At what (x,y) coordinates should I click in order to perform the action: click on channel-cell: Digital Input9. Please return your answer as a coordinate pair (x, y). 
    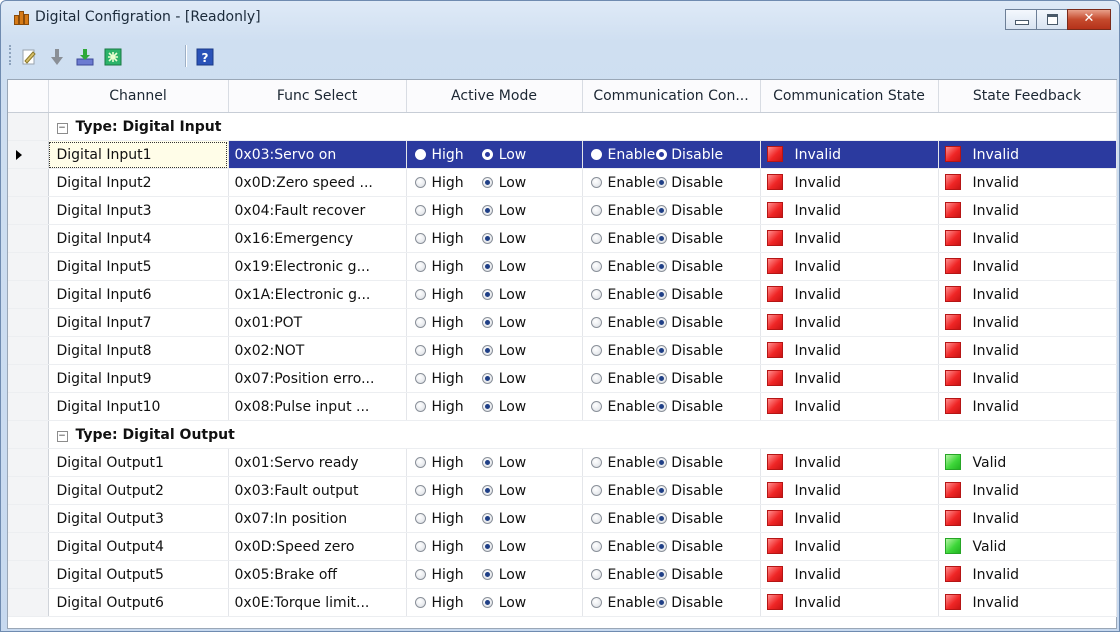
    Looking at the image, I should click on (138, 378).